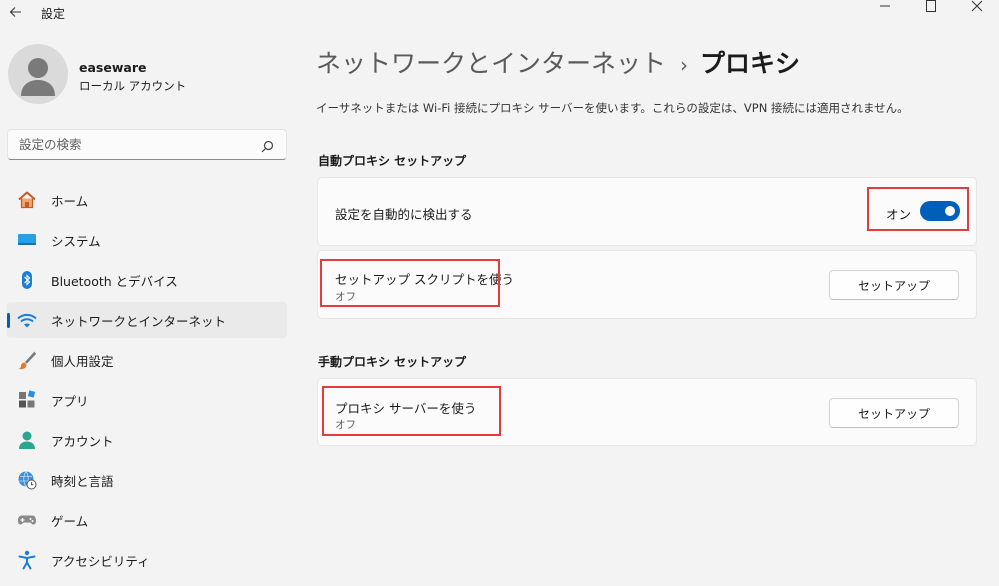 The width and height of the screenshot is (999, 586). I want to click on sidebar-item-accessibility: アクセシビリティ, so click(147, 560).